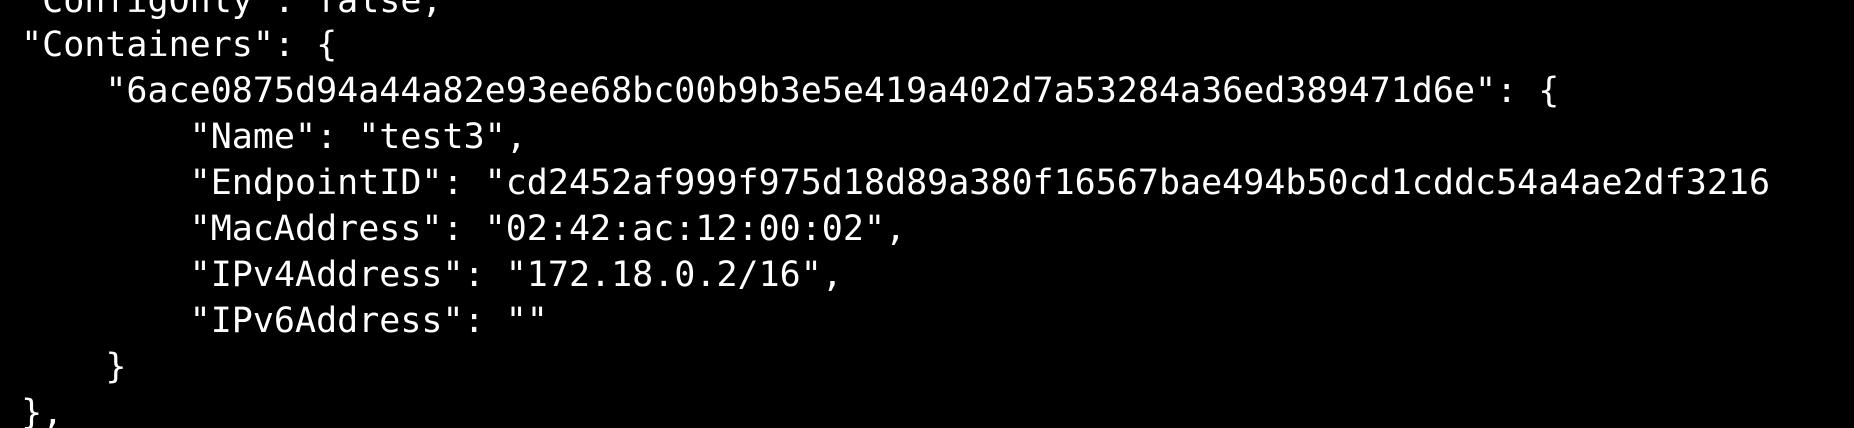  What do you see at coordinates (453, 229) in the screenshot?
I see `code-line-mac-address: "MacAddress": "02:42:ac:12:00:02",` at bounding box center [453, 229].